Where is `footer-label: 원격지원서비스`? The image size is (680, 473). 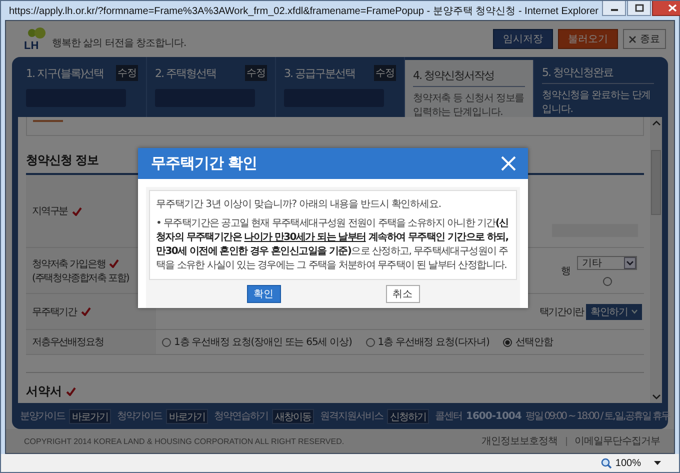
footer-label: 원격지원서비스 is located at coordinates (351, 416).